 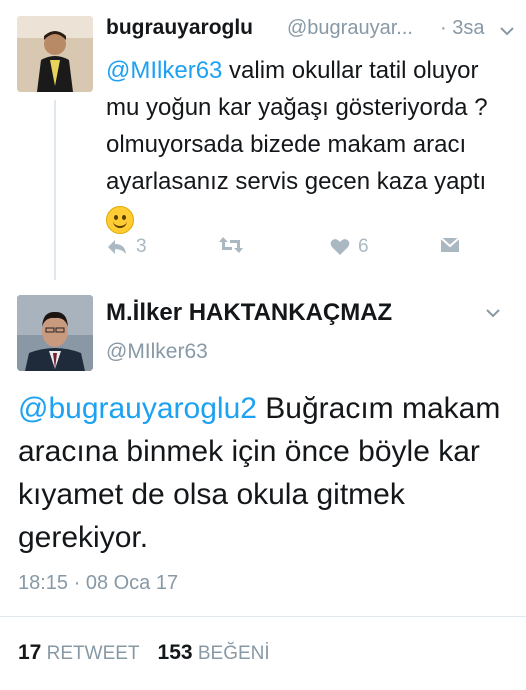 I want to click on reply-action-retweet, so click(x=231, y=245).